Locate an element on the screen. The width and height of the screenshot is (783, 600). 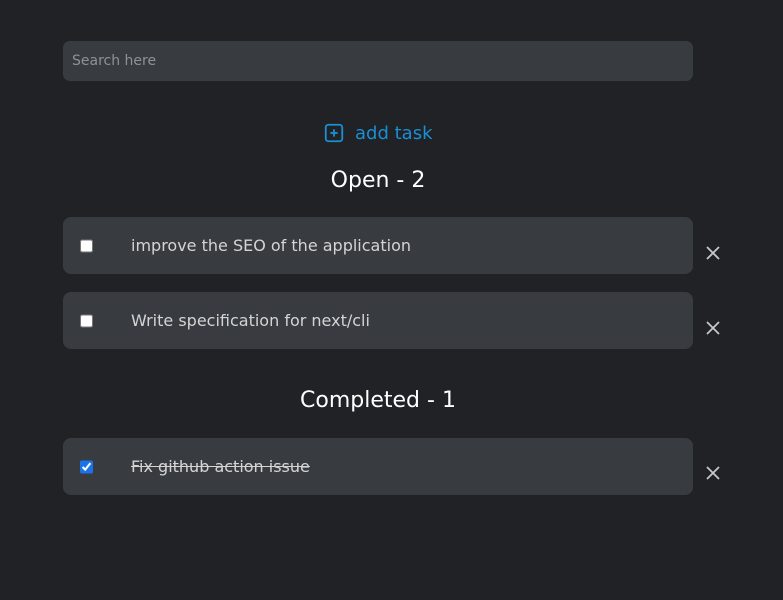
add-task-button: add task is located at coordinates (378, 133).